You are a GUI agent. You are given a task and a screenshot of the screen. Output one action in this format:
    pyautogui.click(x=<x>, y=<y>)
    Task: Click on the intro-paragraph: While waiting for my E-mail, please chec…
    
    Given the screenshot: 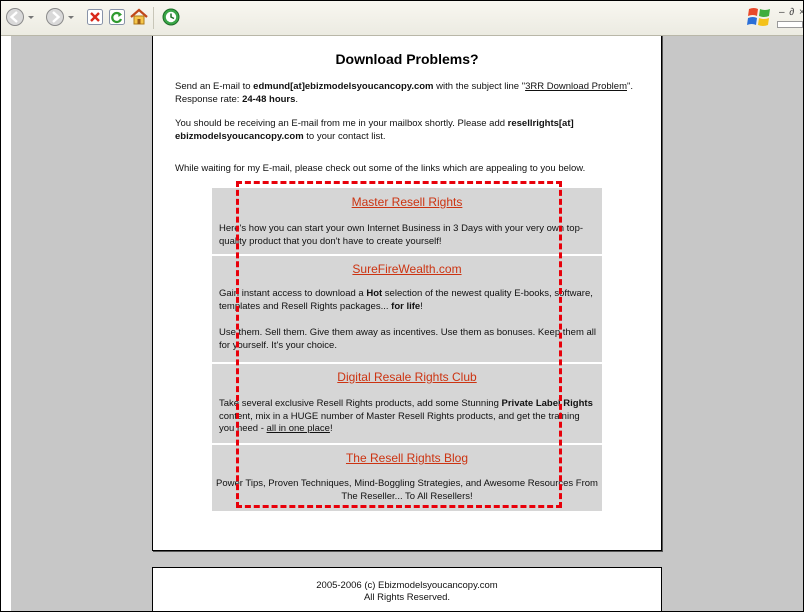 What is the action you would take?
    pyautogui.click(x=380, y=168)
    